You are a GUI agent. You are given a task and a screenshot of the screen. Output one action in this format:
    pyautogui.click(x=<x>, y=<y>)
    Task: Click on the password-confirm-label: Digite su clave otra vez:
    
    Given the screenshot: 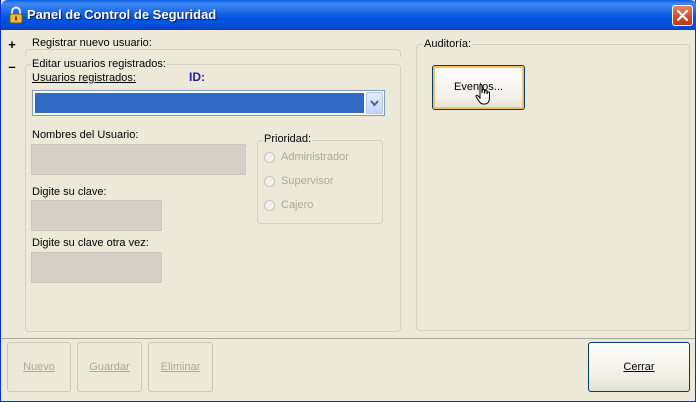 What is the action you would take?
    pyautogui.click(x=90, y=243)
    